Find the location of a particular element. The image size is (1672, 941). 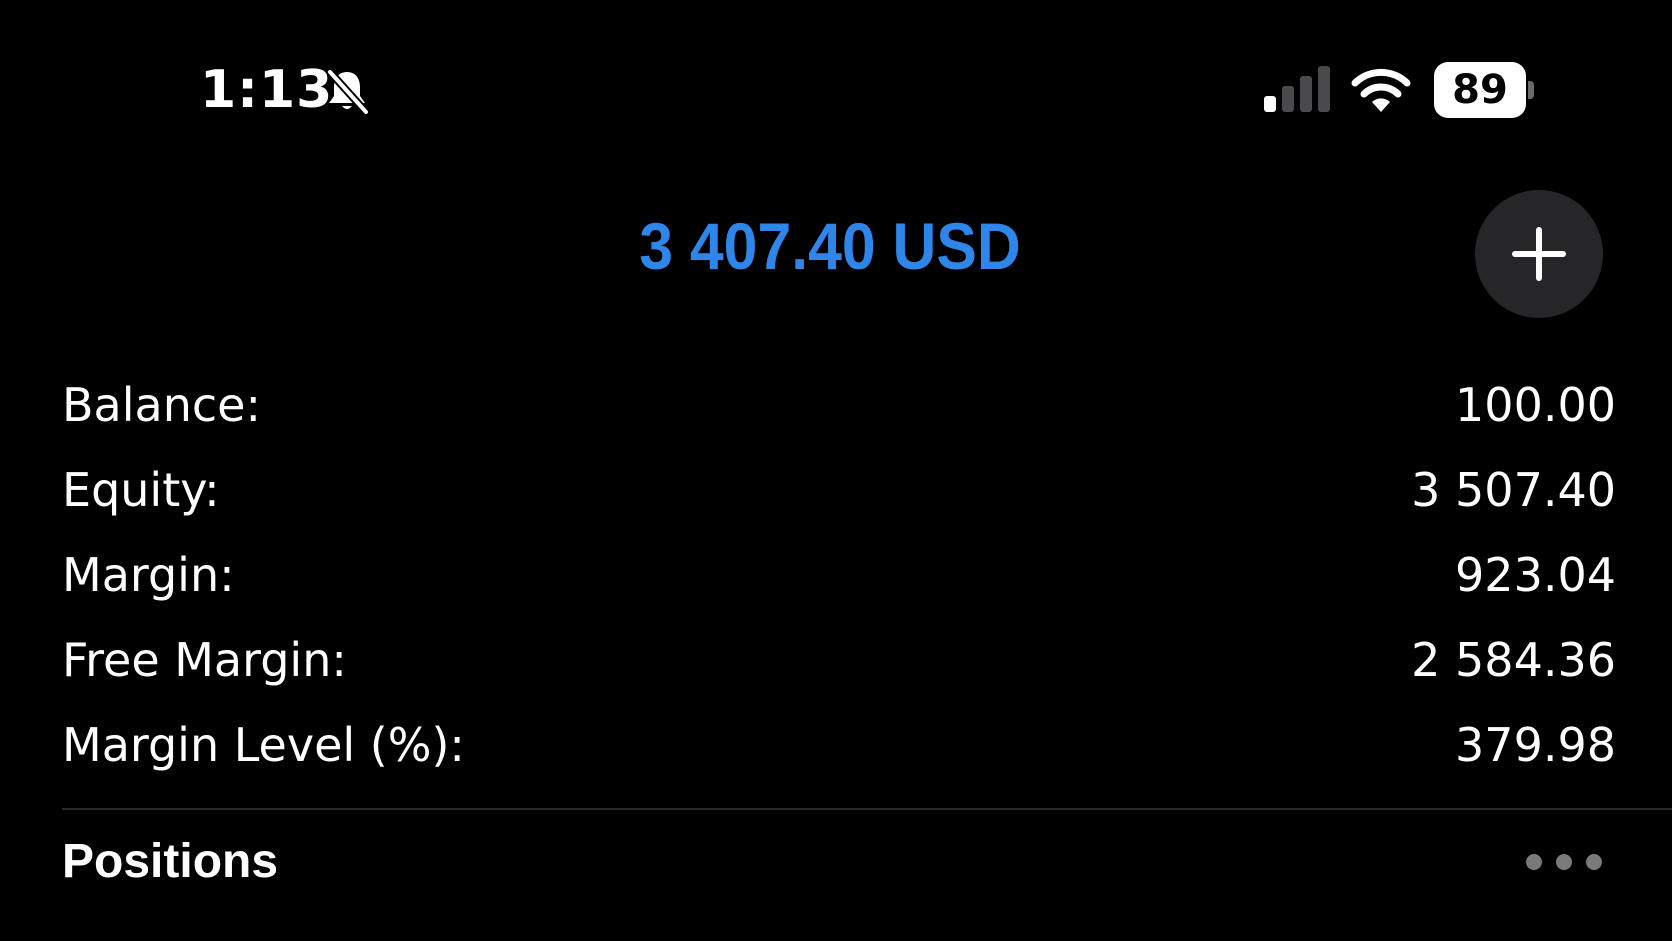

positions-title: Positions is located at coordinates (170, 861).